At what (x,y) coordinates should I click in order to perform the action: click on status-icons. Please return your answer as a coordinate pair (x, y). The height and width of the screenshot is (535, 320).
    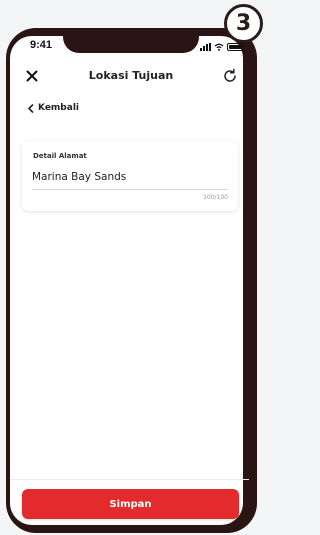
    Looking at the image, I should click on (222, 46).